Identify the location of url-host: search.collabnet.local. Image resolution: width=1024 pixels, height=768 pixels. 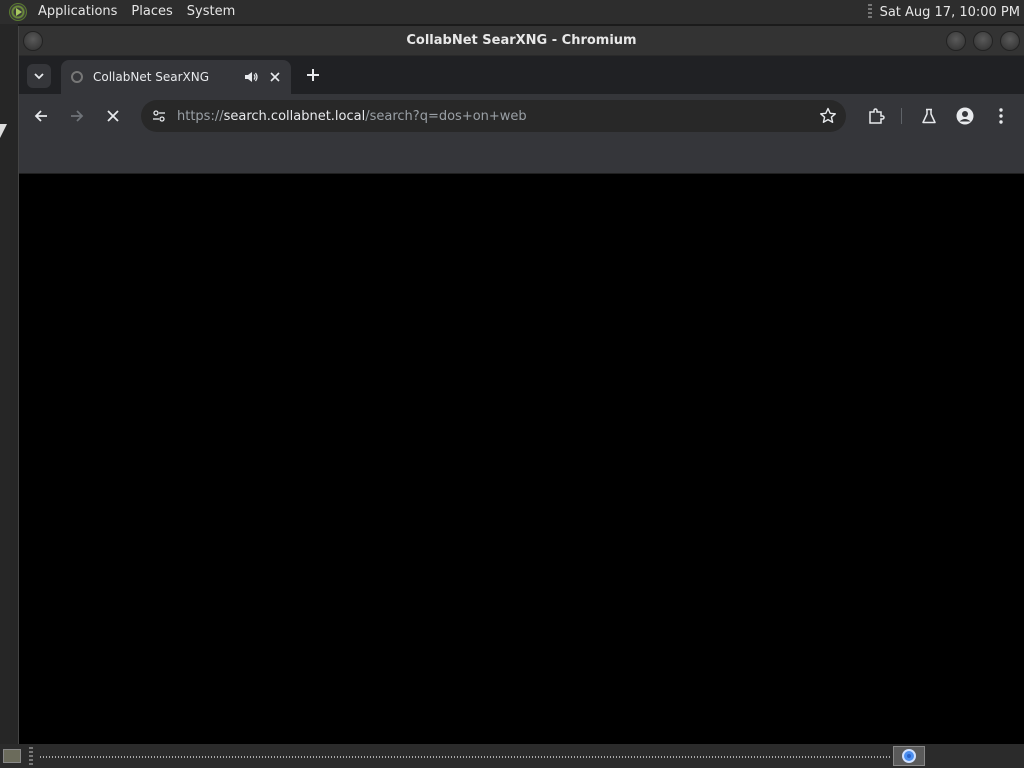
(294, 116).